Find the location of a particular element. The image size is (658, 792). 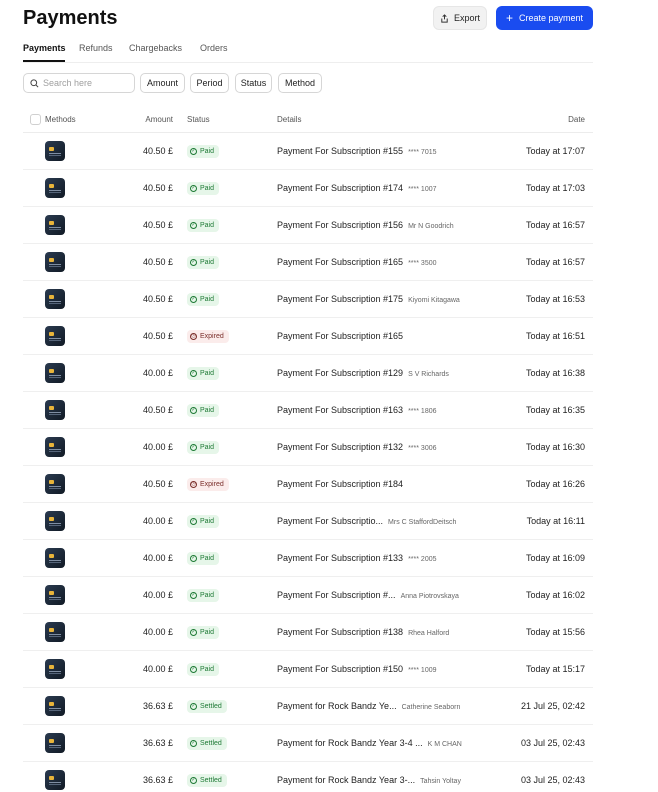

tab-refunds: Refunds is located at coordinates (96, 48).